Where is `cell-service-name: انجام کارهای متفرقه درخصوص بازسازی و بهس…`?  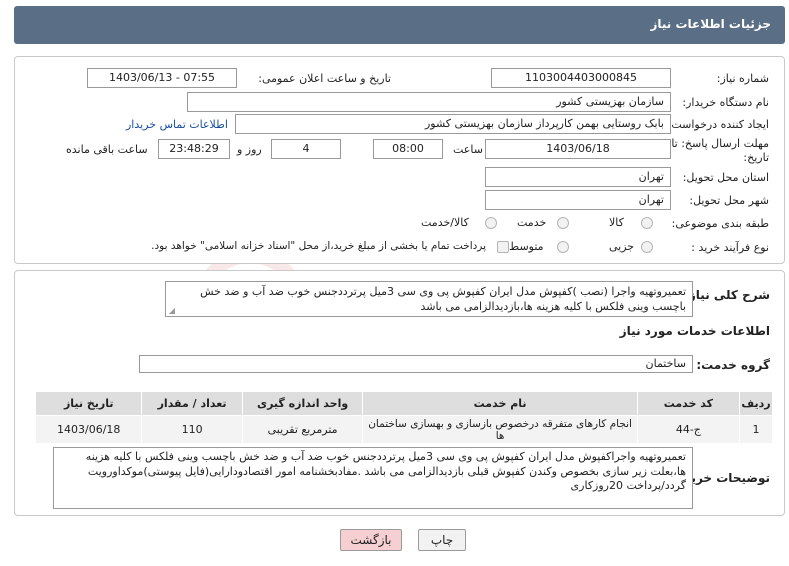
cell-service-name: انجام کارهای متفرقه درخصوص بازسازی و بهس… is located at coordinates (500, 429).